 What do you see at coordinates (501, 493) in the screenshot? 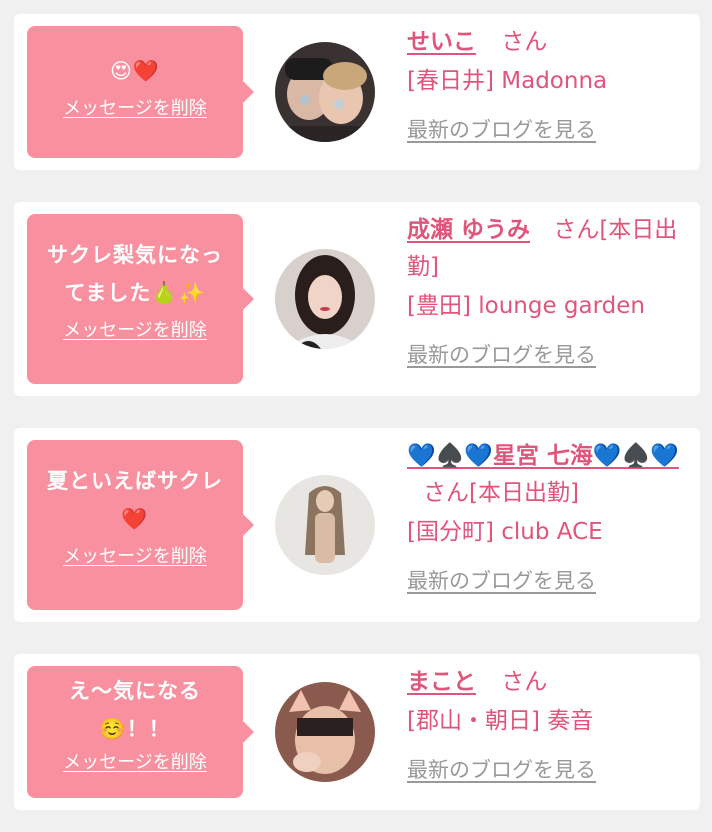
I see `name-suffix: さん[本日出勤]` at bounding box center [501, 493].